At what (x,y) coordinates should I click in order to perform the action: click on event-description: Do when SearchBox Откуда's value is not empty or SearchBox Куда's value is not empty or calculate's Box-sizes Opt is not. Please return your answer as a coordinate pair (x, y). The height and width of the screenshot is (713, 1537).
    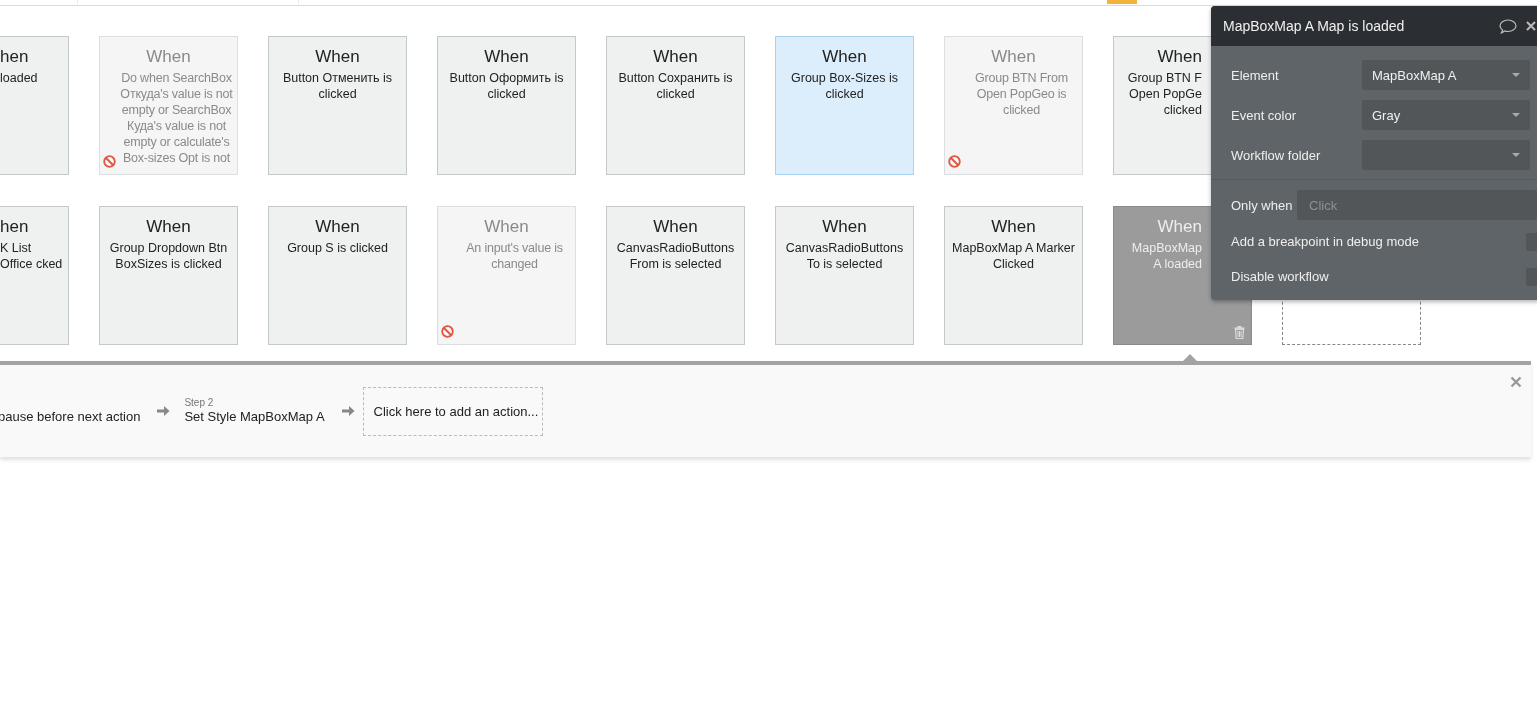
    Looking at the image, I should click on (176, 118).